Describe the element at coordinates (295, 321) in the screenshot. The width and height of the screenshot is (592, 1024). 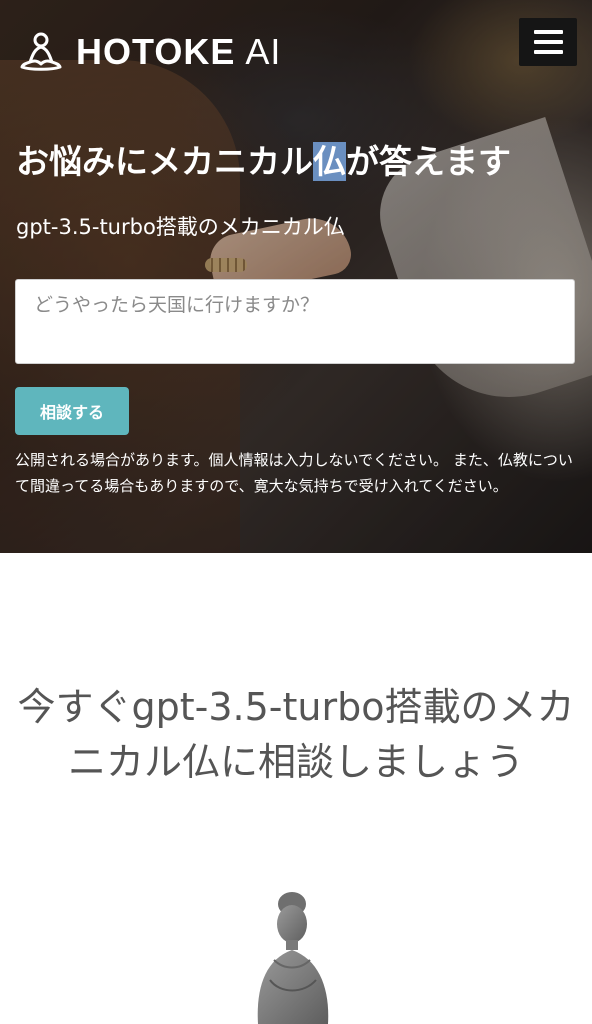
I see `question-input` at that location.